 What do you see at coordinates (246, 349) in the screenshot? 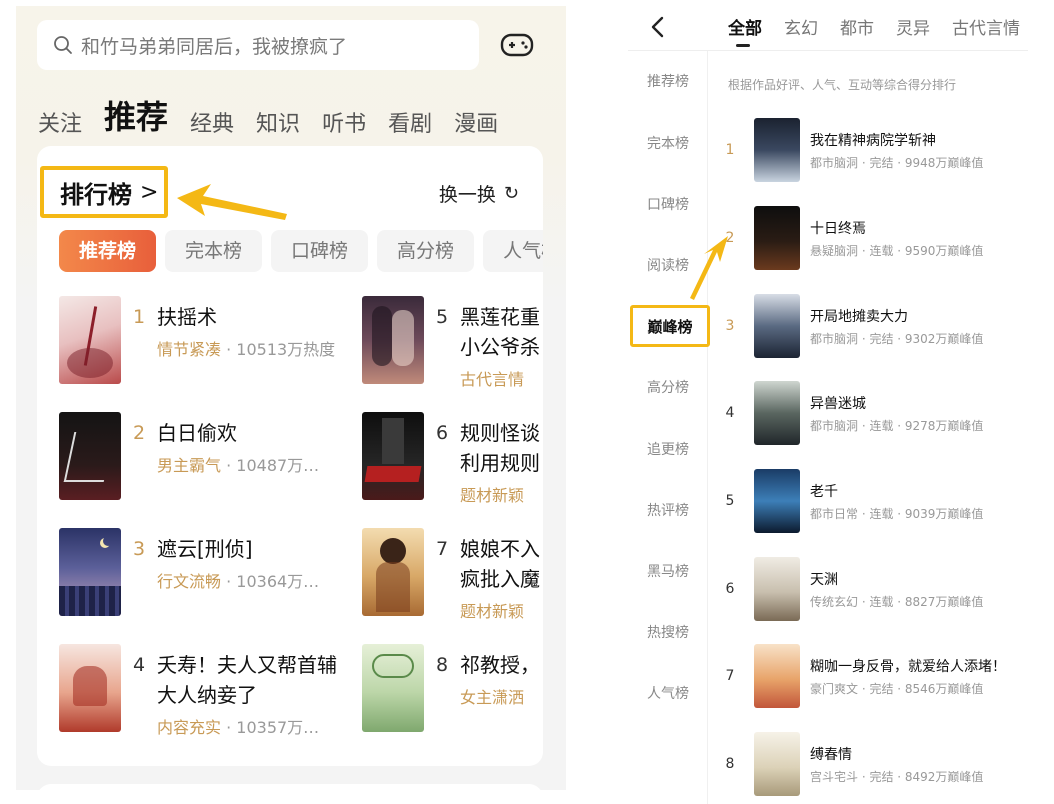
I see `book-meta: 情节紧凑 · 10513万热度` at bounding box center [246, 349].